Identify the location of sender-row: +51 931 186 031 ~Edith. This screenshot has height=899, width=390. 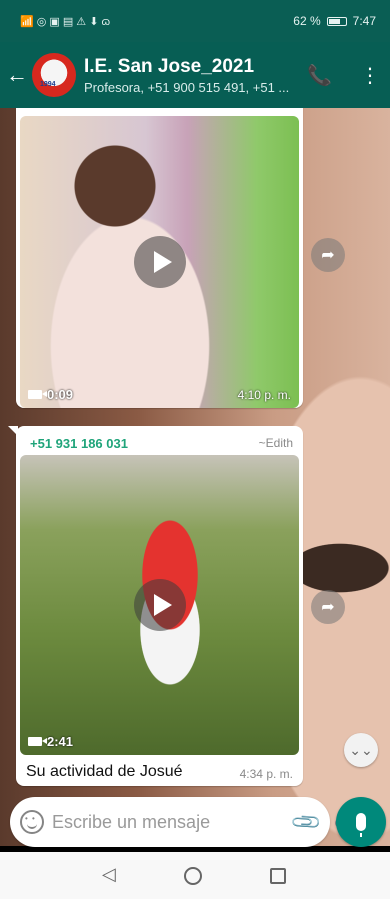
(159, 442).